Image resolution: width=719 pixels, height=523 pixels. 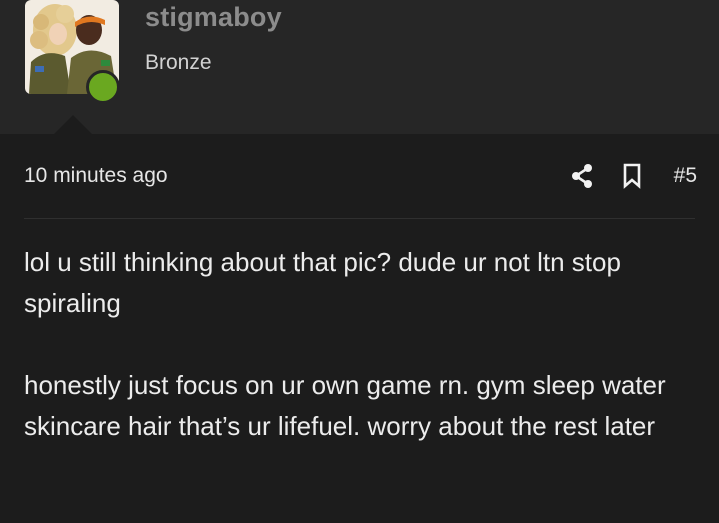 I want to click on header-pointer, so click(x=73, y=125).